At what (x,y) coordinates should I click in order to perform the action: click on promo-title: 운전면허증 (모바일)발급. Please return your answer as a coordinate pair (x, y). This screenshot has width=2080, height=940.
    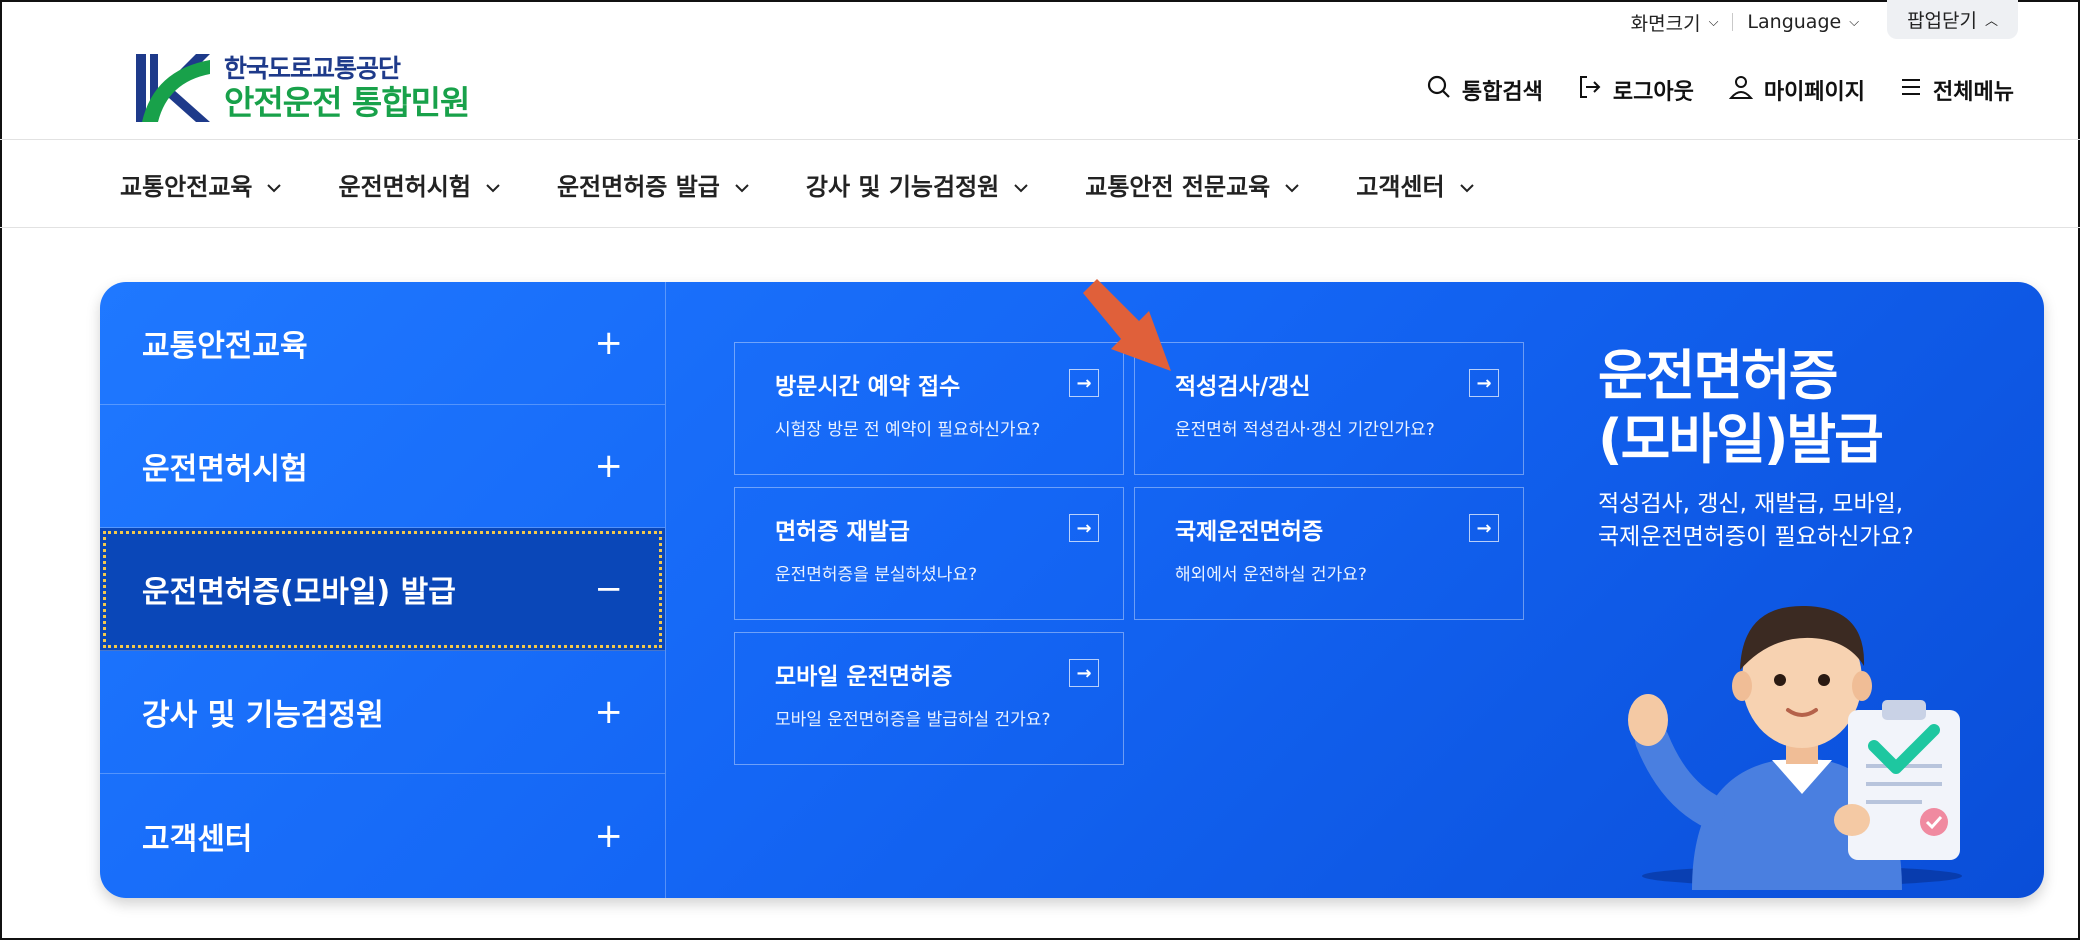
    Looking at the image, I should click on (1741, 407).